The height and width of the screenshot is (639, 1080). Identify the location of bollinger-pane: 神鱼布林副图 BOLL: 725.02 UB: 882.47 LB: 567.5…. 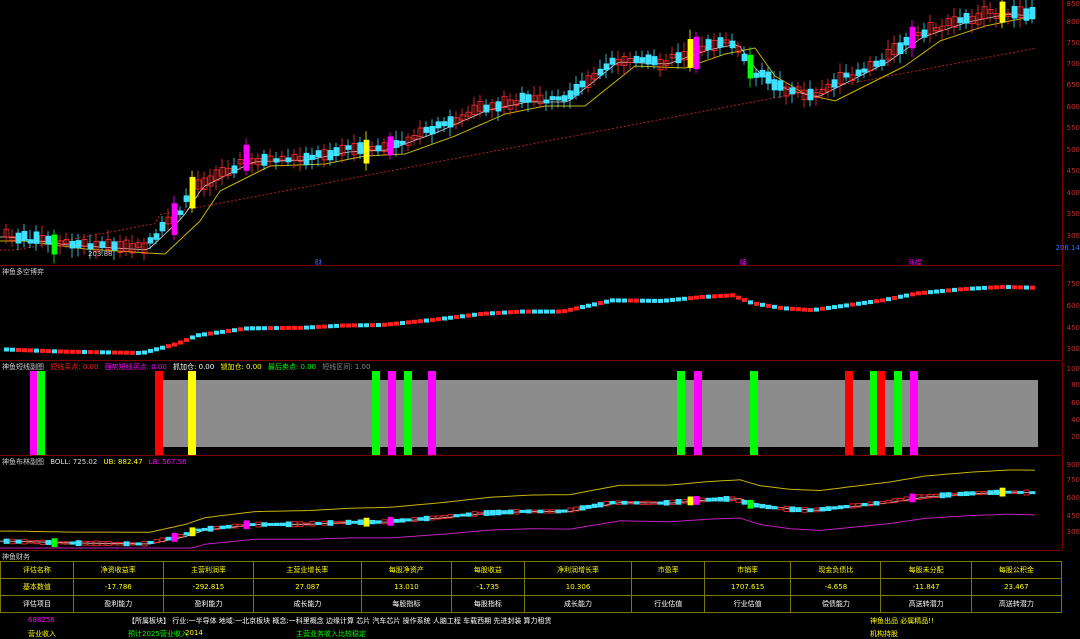
(531, 503).